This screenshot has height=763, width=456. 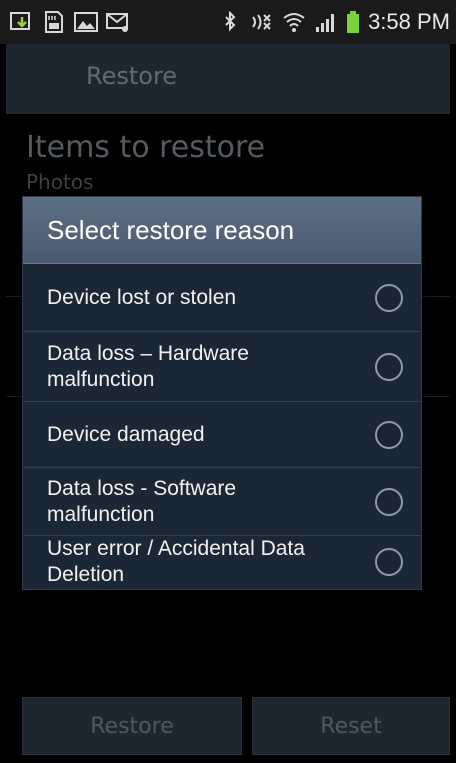 I want to click on restore-button: Restore, so click(x=132, y=726).